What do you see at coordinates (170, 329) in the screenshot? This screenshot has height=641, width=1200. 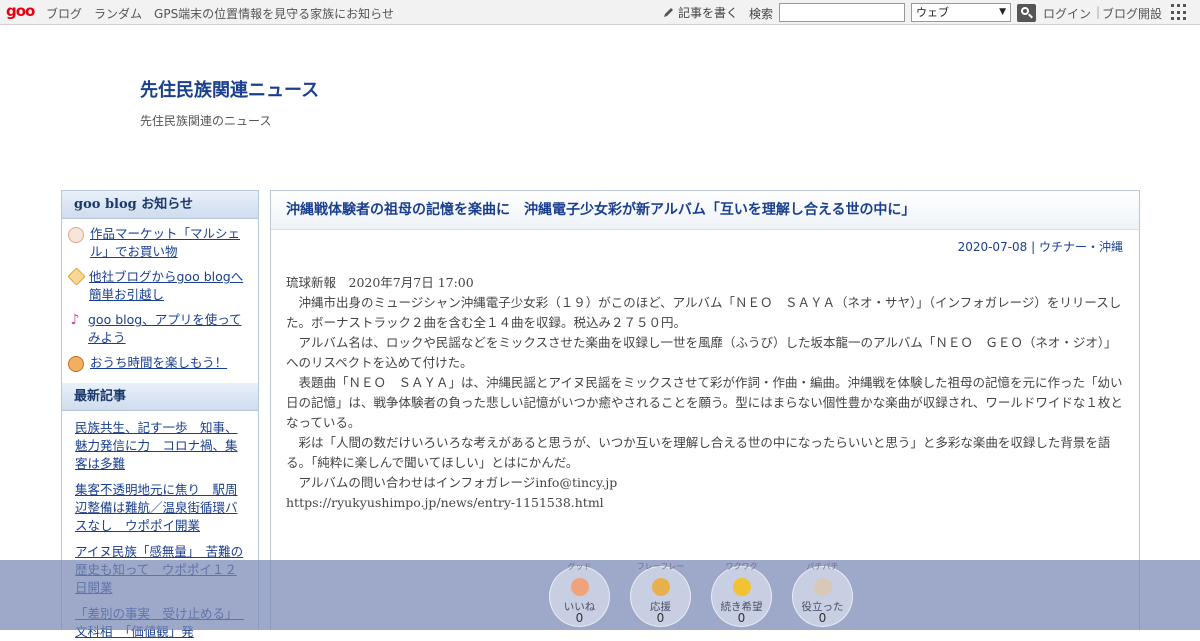 I see `notice-link: goo blog、アプリを使ってみよう` at bounding box center [170, 329].